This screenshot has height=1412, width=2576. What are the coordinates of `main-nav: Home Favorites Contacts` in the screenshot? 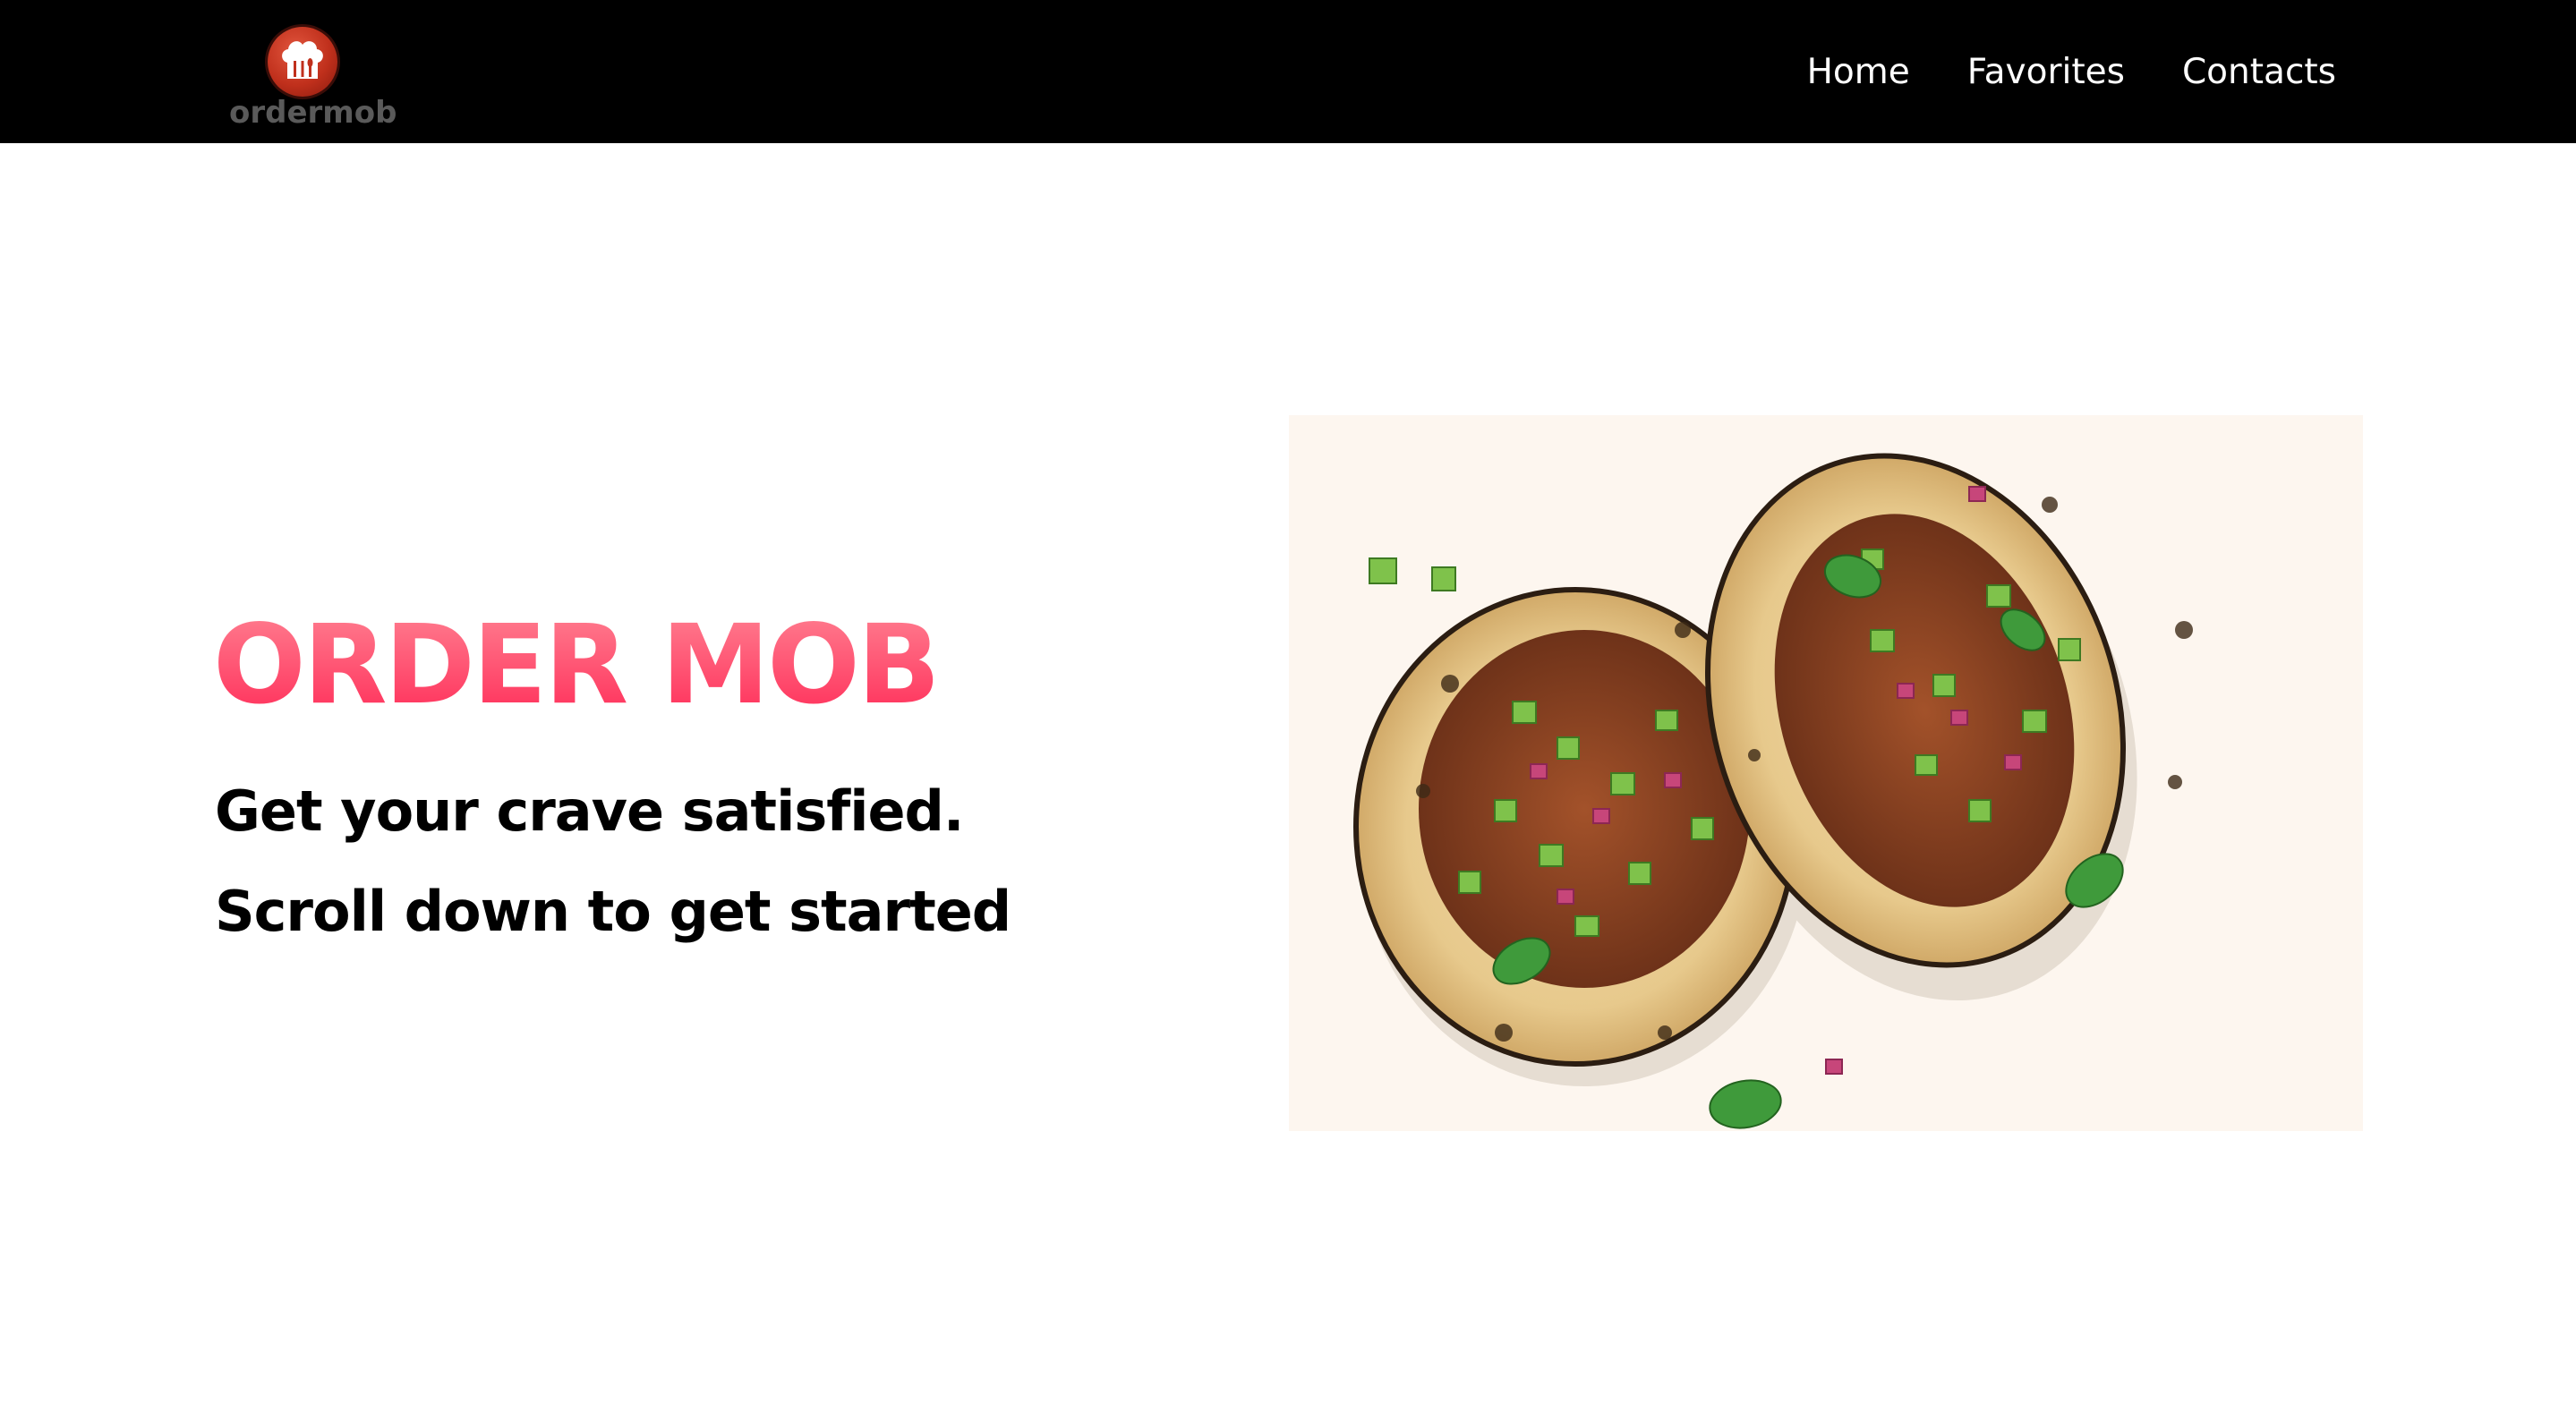 It's located at (2071, 71).